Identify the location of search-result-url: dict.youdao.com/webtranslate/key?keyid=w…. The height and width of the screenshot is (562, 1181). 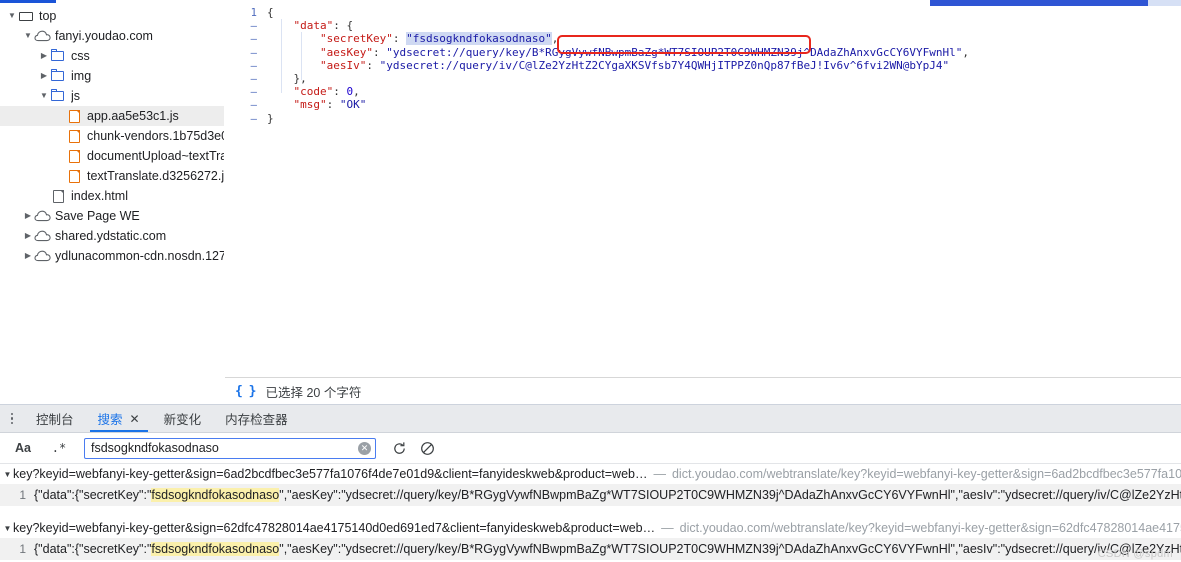
(930, 528).